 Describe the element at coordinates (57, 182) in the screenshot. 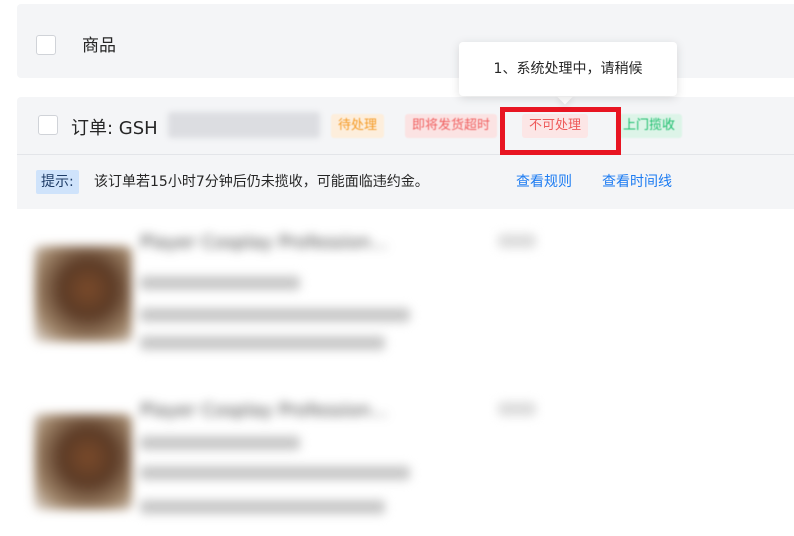

I see `notice-label: 提示:` at that location.